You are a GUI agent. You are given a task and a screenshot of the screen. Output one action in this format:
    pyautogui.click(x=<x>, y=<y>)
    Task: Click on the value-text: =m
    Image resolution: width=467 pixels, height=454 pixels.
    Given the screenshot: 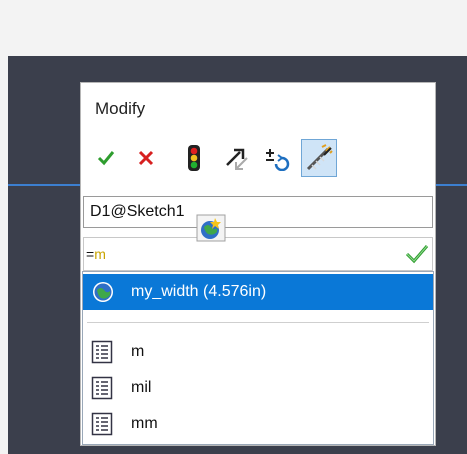 What is the action you would take?
    pyautogui.click(x=96, y=254)
    